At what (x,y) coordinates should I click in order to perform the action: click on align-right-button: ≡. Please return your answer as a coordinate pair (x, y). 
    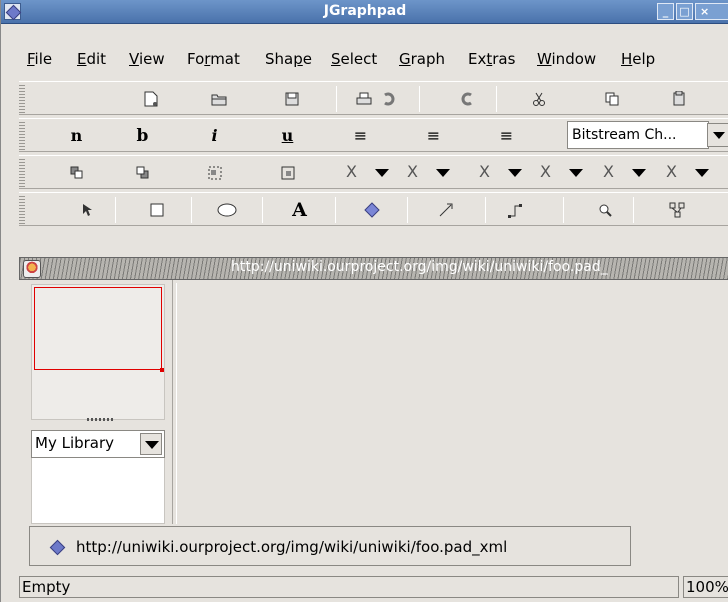
    Looking at the image, I should click on (506, 135).